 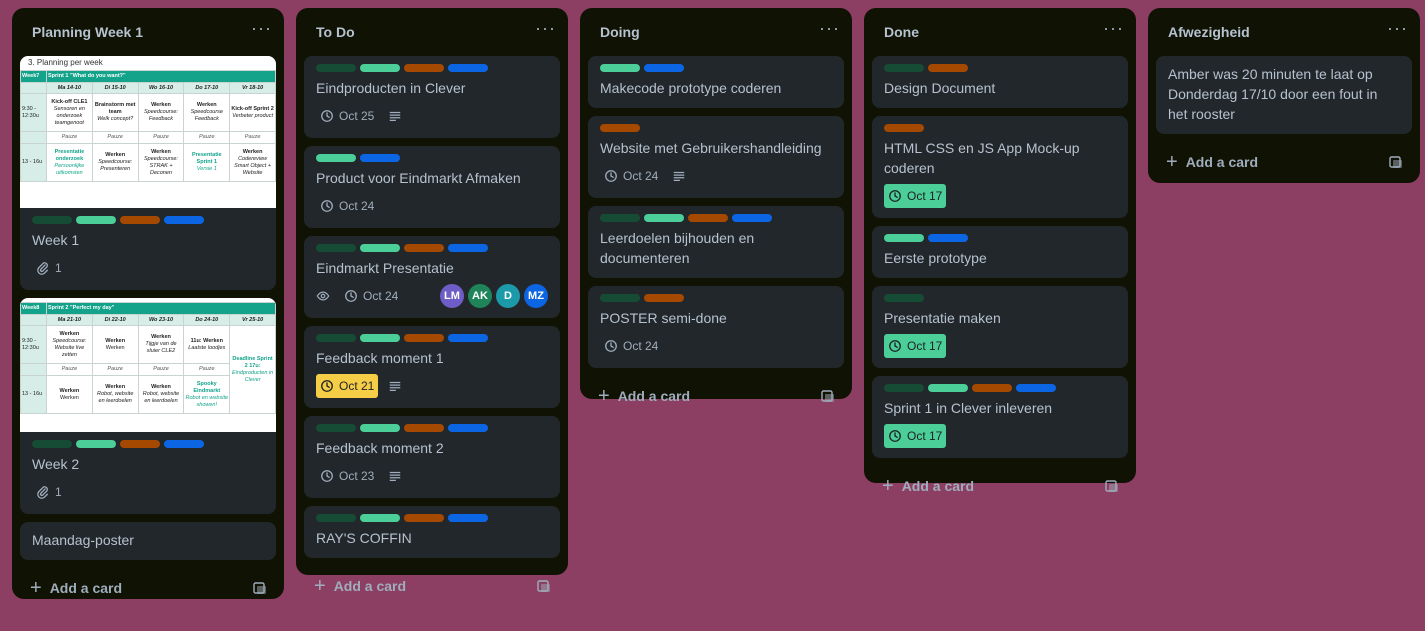 What do you see at coordinates (1000, 82) in the screenshot?
I see `card-design-document: Design Document` at bounding box center [1000, 82].